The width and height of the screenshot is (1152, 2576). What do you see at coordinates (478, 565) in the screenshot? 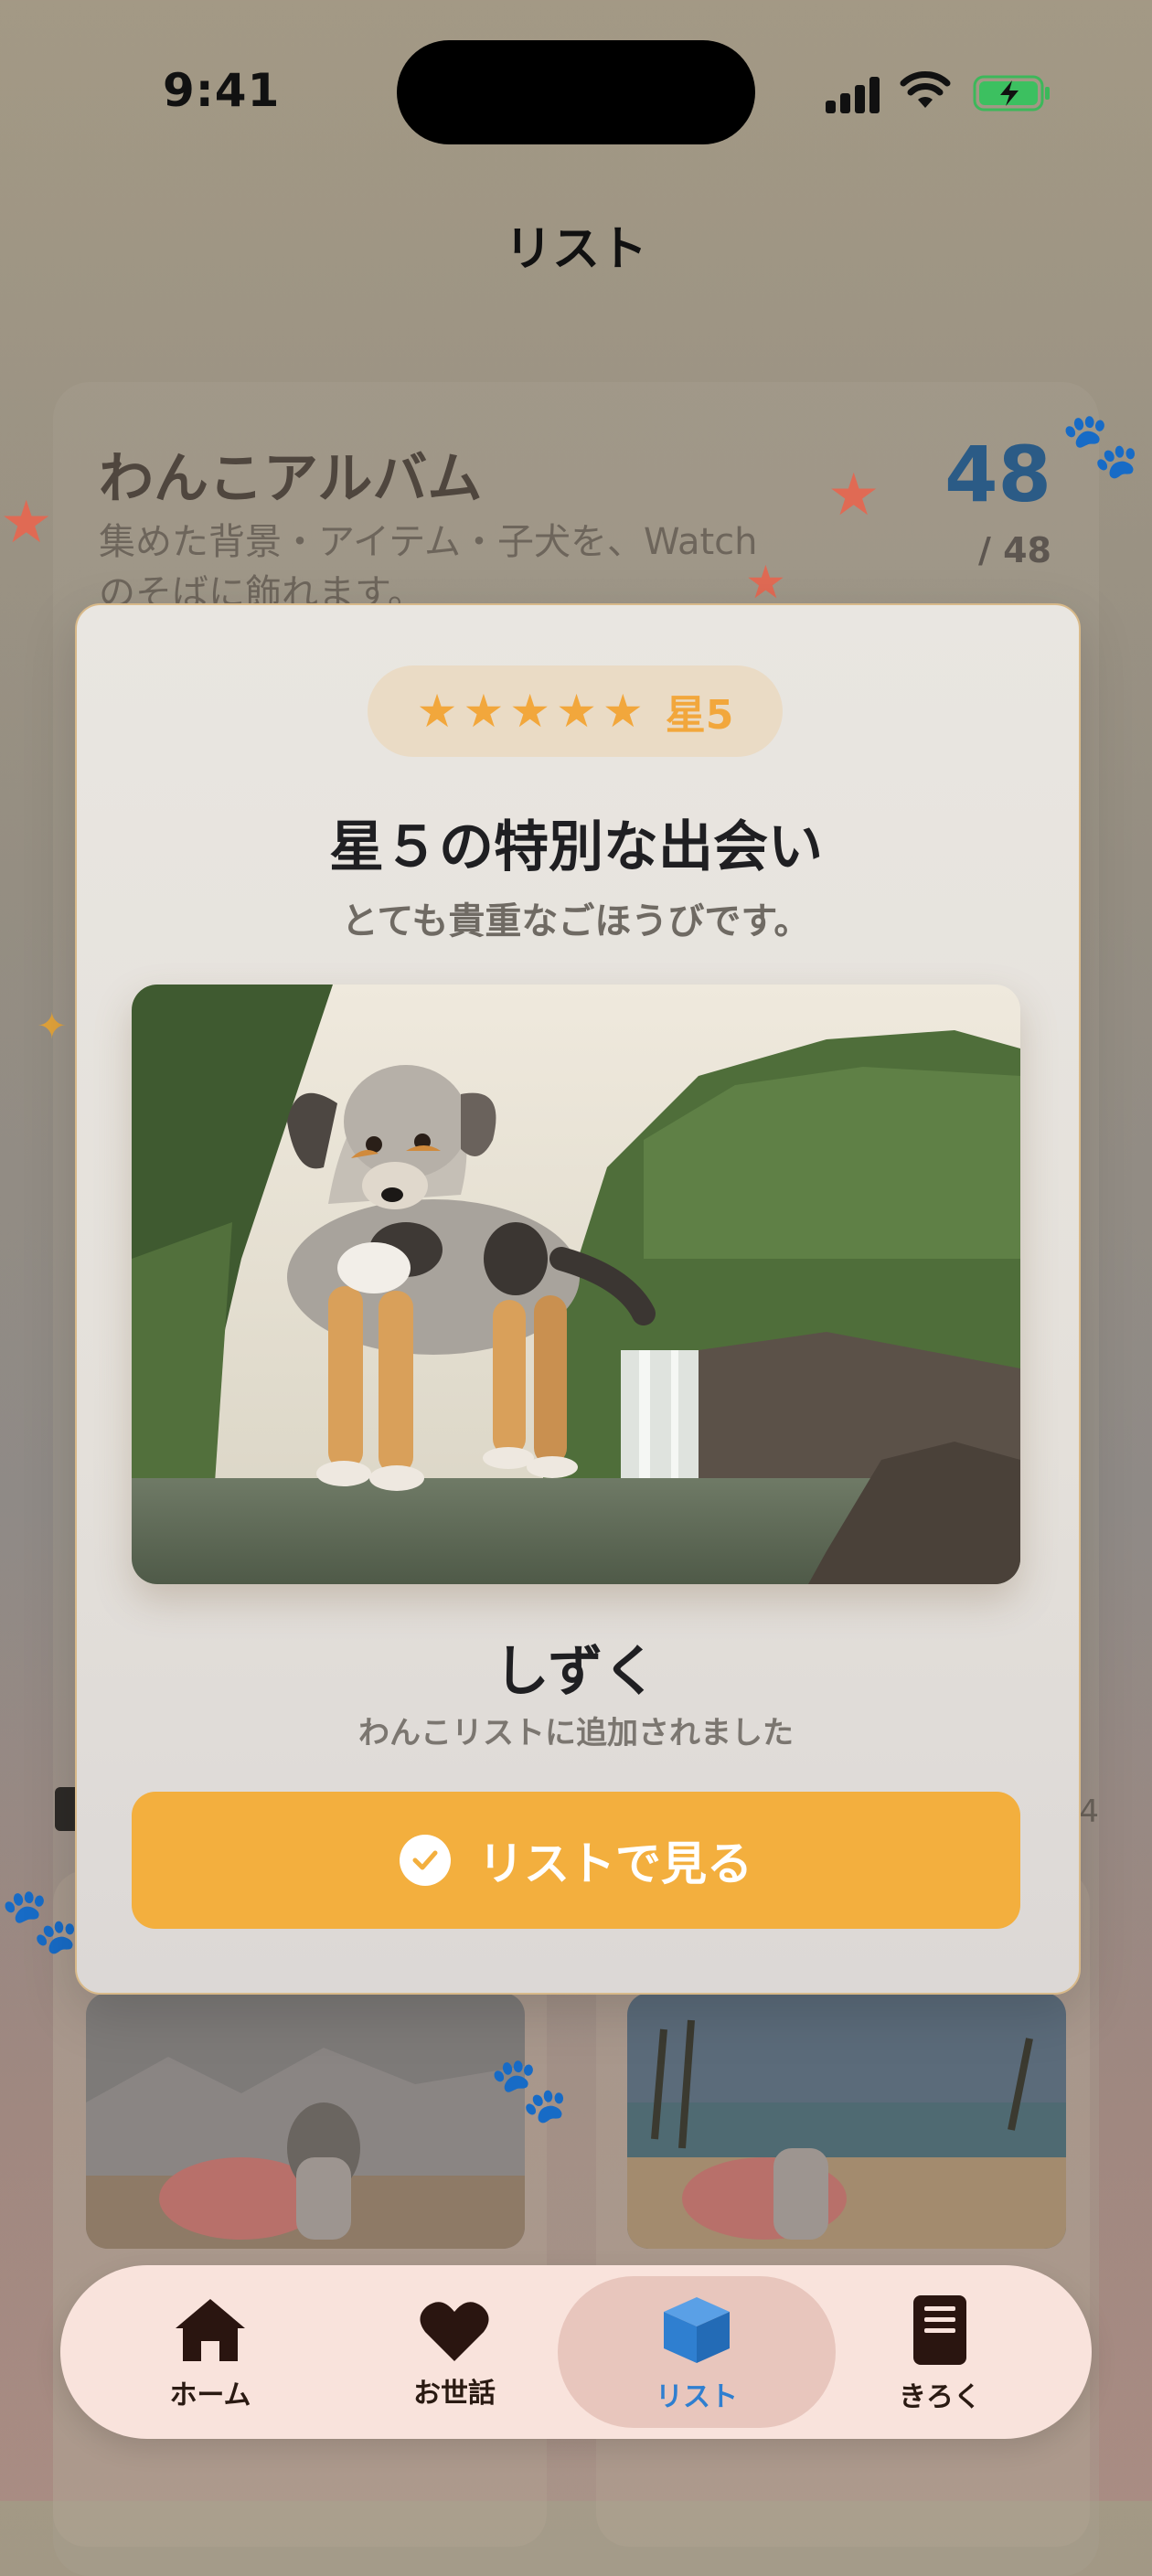
I see `album-subtitle: 集めた背景・アイテム・子犬を、Watch のそばに飾れます。` at bounding box center [478, 565].